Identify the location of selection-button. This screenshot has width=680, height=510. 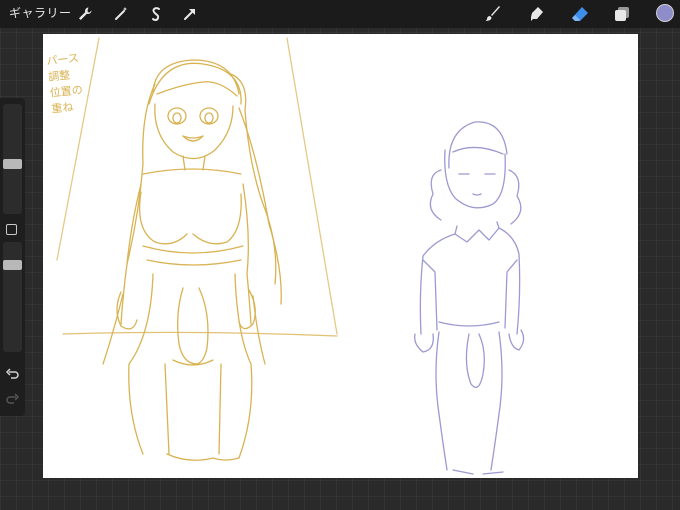
(156, 14).